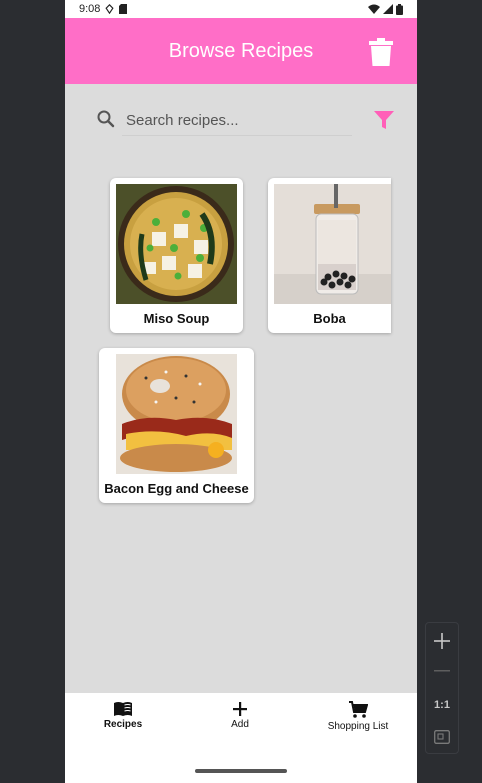  I want to click on zoom-ratio-label: 1:1, so click(442, 705).